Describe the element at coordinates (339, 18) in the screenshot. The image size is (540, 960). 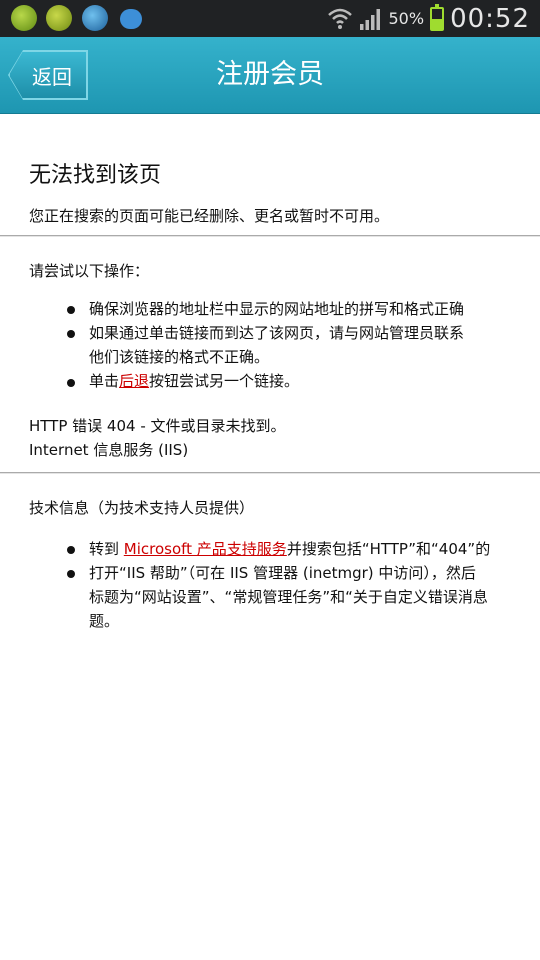
I see `wifi-icon` at that location.